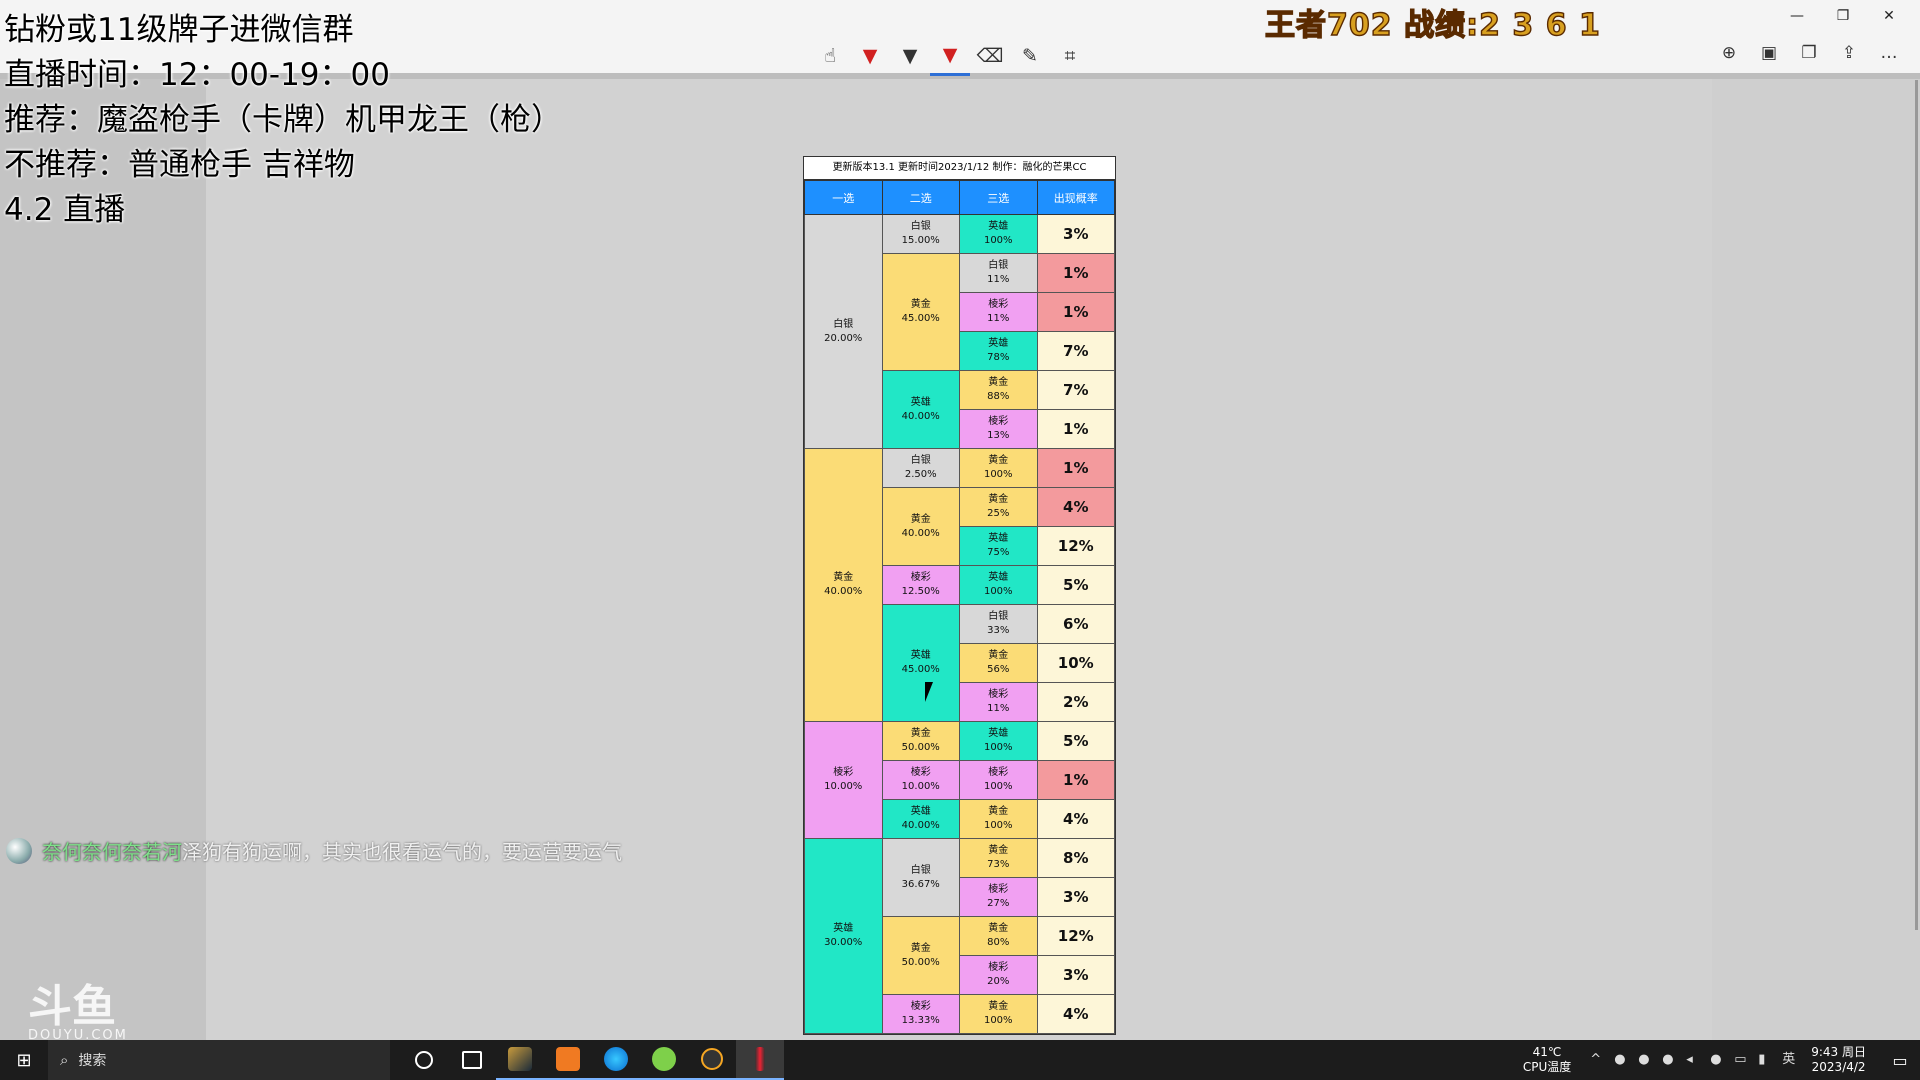 The width and height of the screenshot is (1920, 1080). What do you see at coordinates (998, 864) in the screenshot?
I see `cell-percent: 73%` at bounding box center [998, 864].